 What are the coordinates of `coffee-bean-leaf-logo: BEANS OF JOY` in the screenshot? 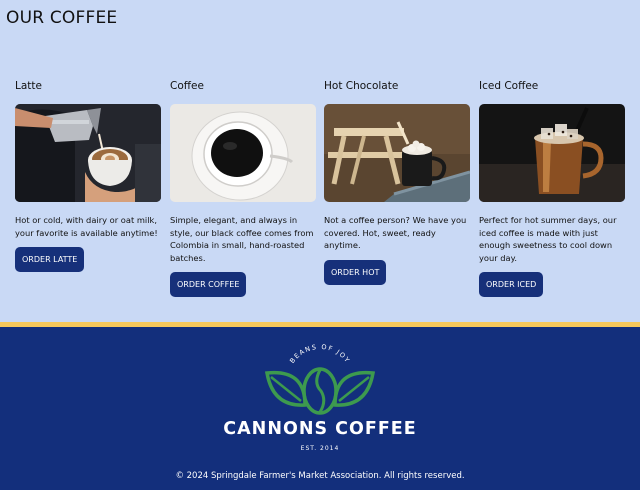 It's located at (320, 379).